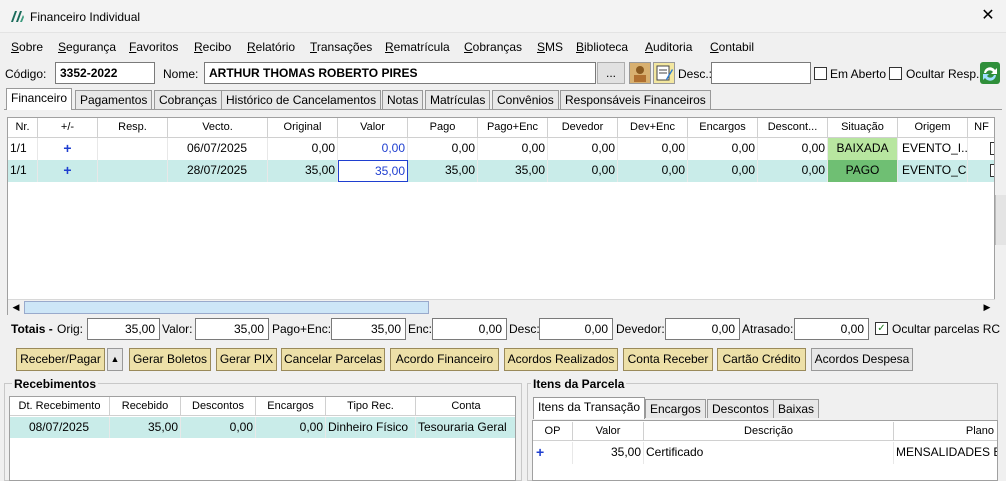 Image resolution: width=1006 pixels, height=481 pixels. What do you see at coordinates (664, 73) in the screenshot?
I see `notes-edit-icon` at bounding box center [664, 73].